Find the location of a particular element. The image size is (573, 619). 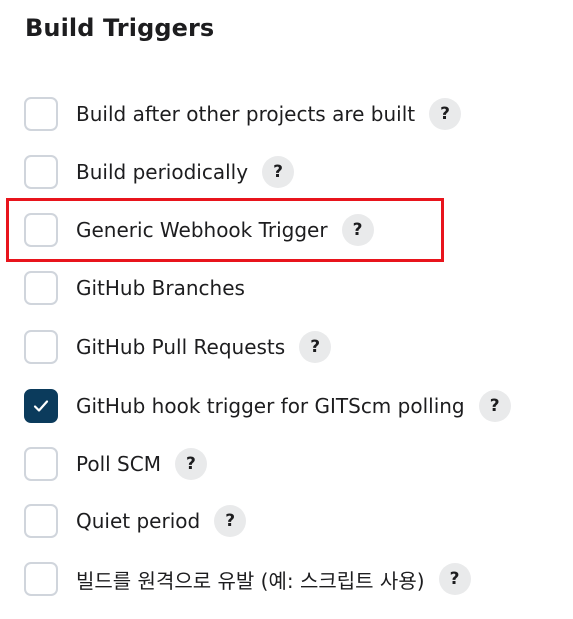

trigger-label: GitHub hook trigger for GITScm polling is located at coordinates (270, 406).